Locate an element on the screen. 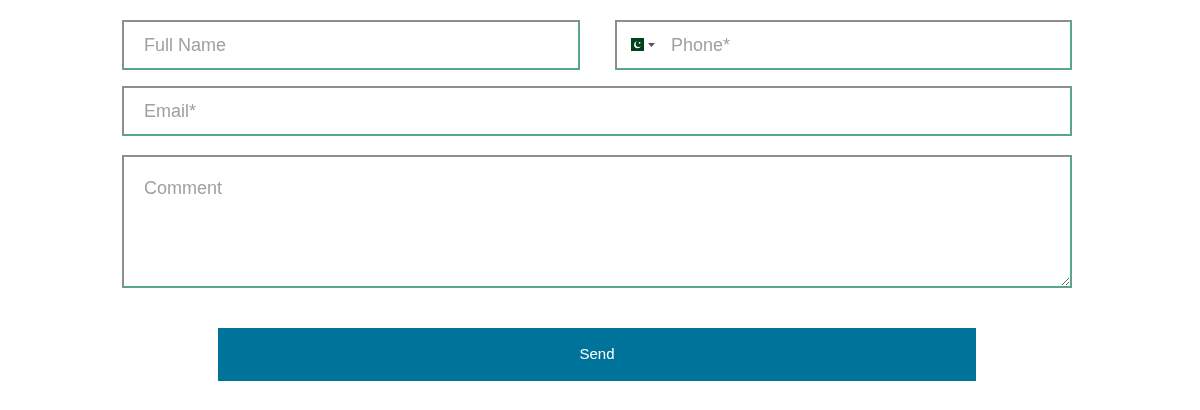  phone-field: Phone* is located at coordinates (843, 45).